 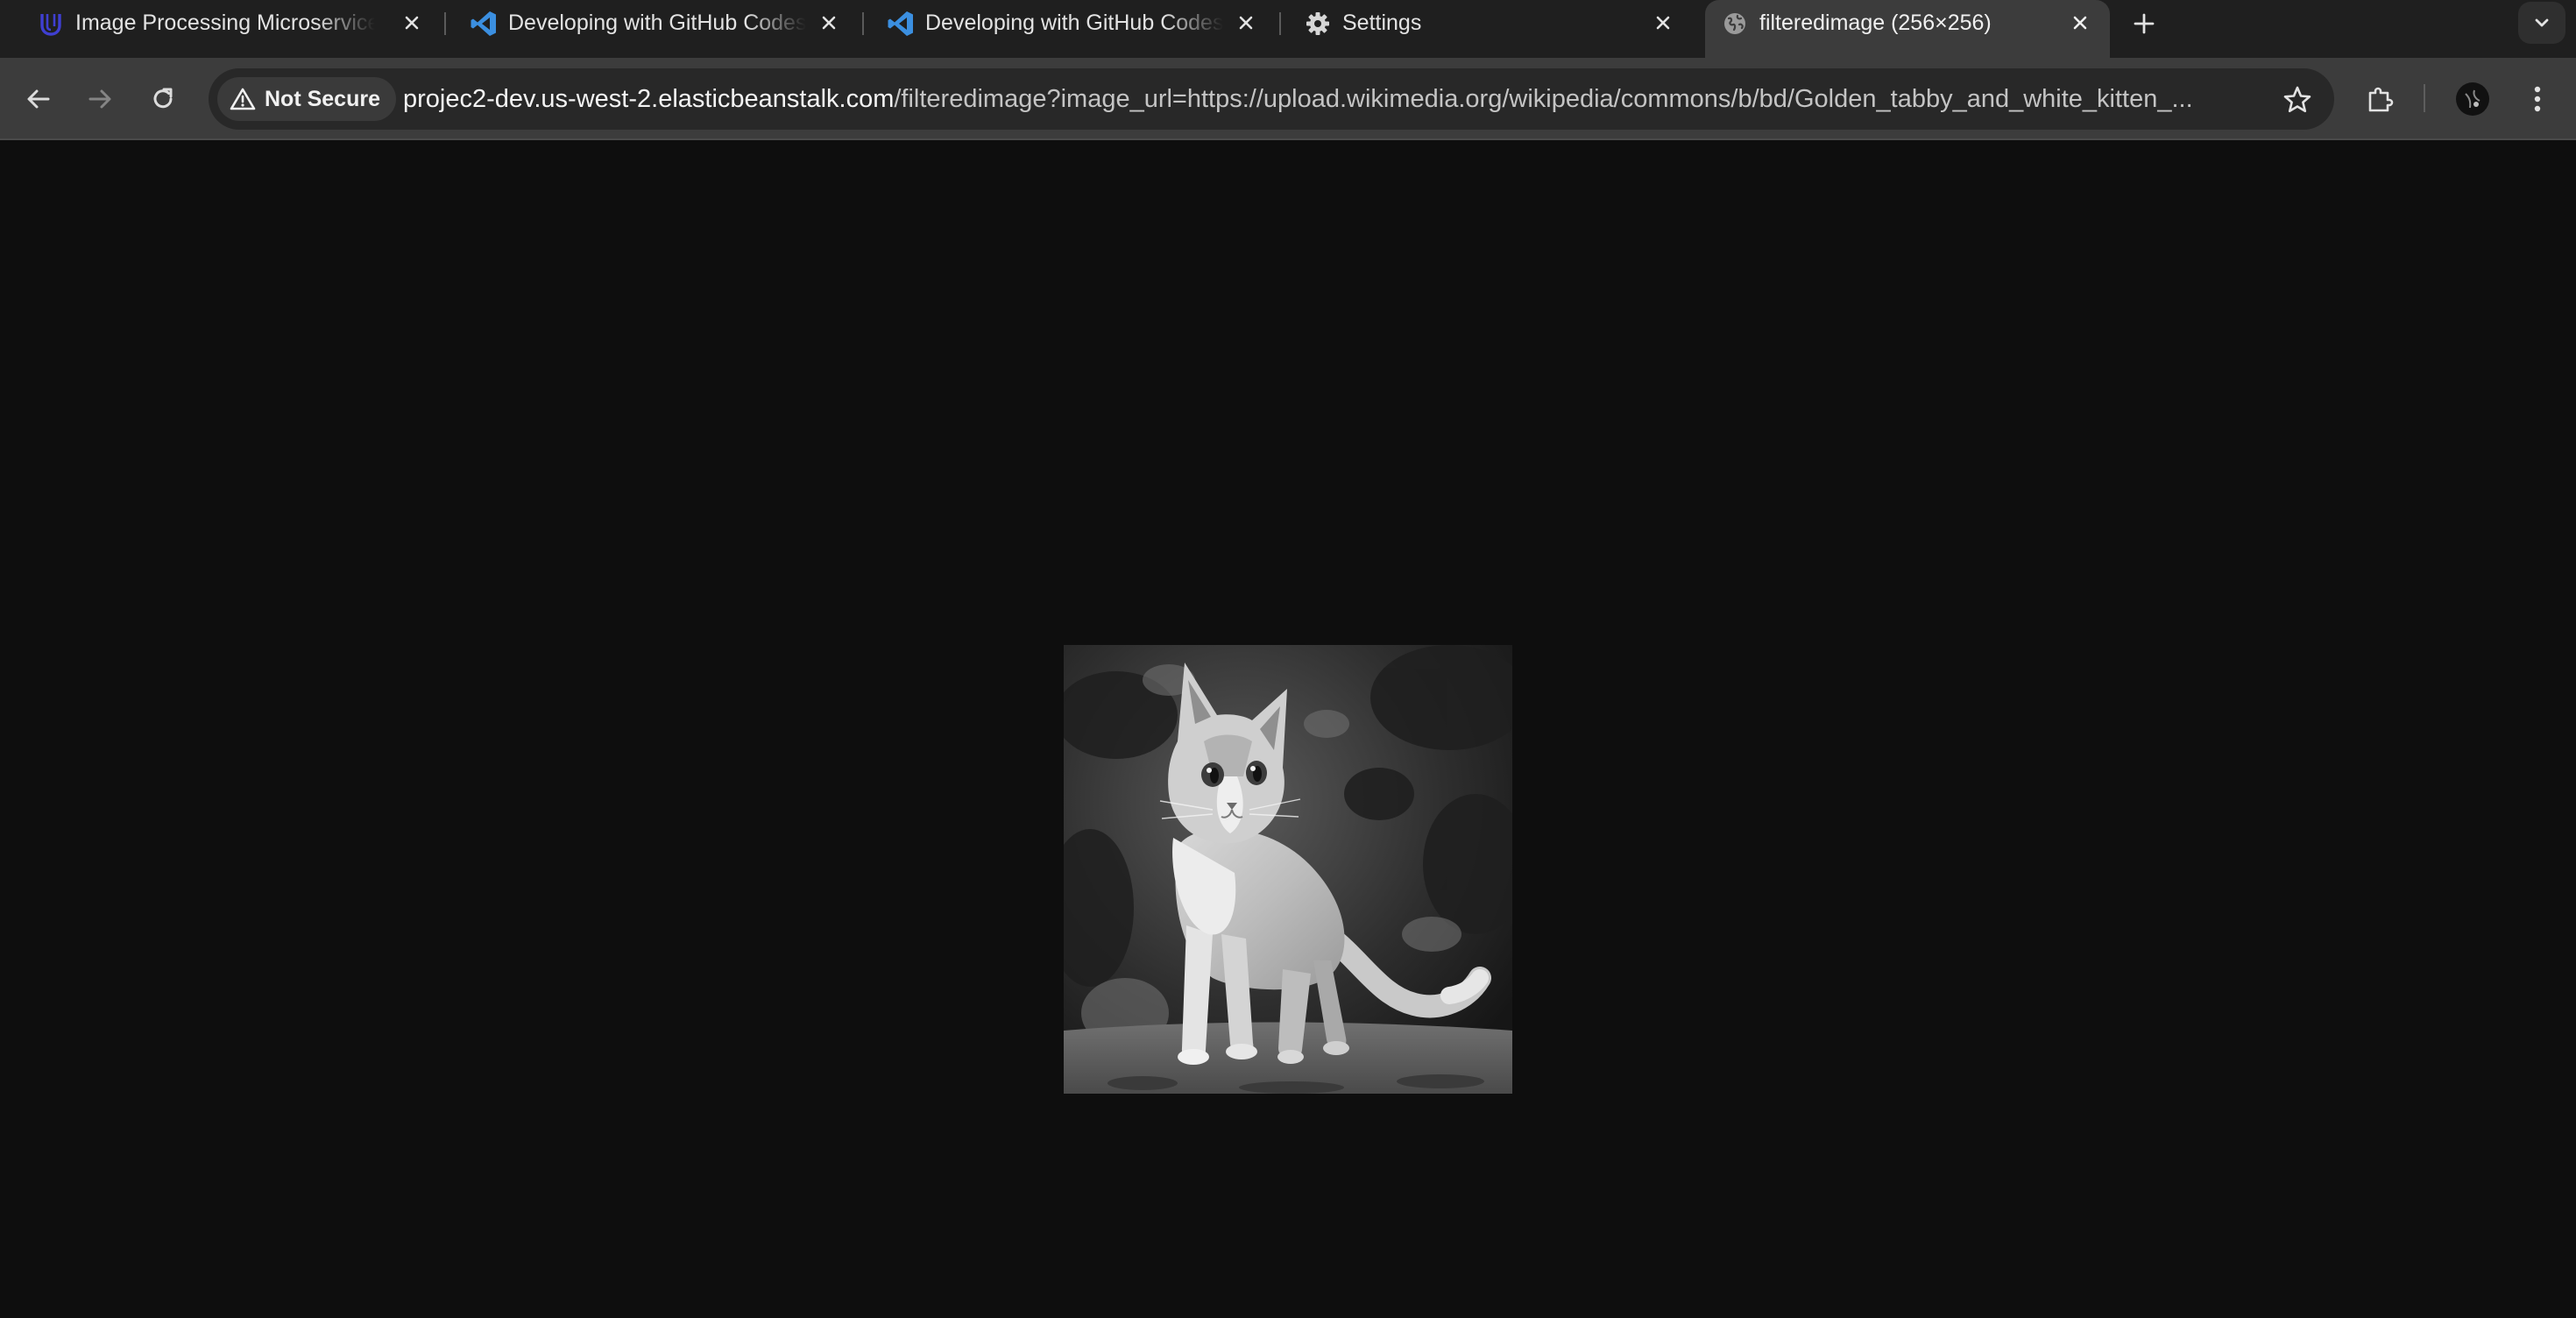 What do you see at coordinates (322, 99) in the screenshot?
I see `security-label: Not Secure` at bounding box center [322, 99].